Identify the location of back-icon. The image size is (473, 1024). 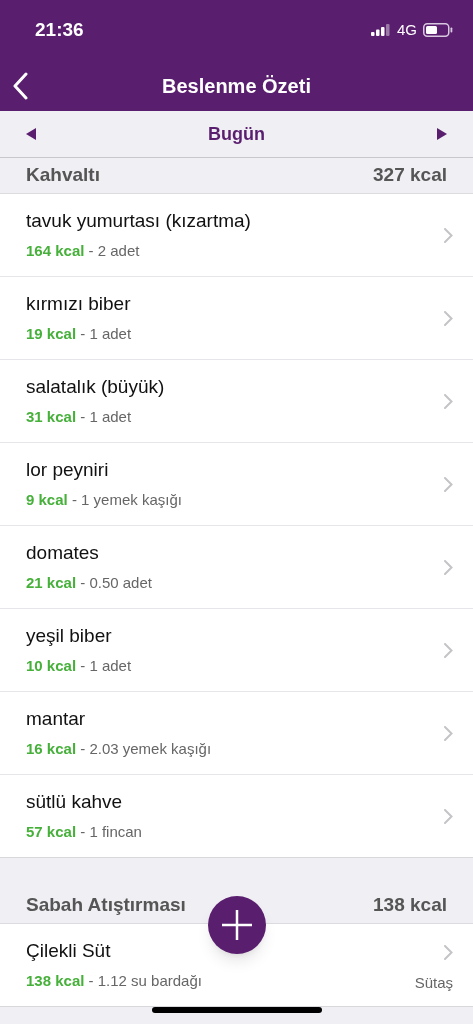
(20, 86).